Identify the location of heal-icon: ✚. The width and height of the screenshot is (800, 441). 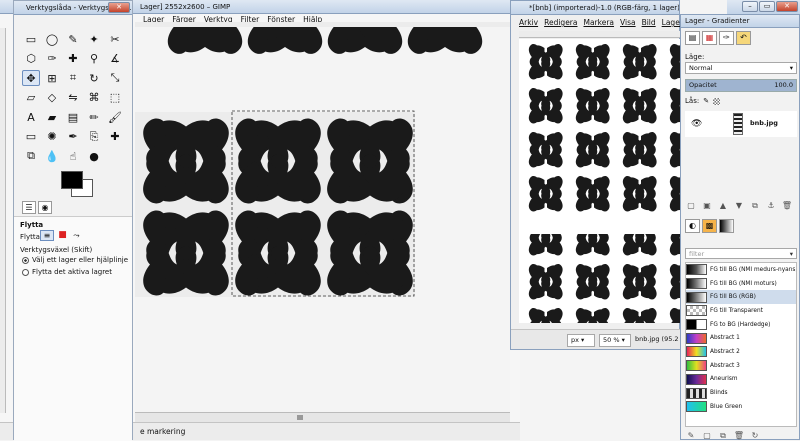
(115, 137).